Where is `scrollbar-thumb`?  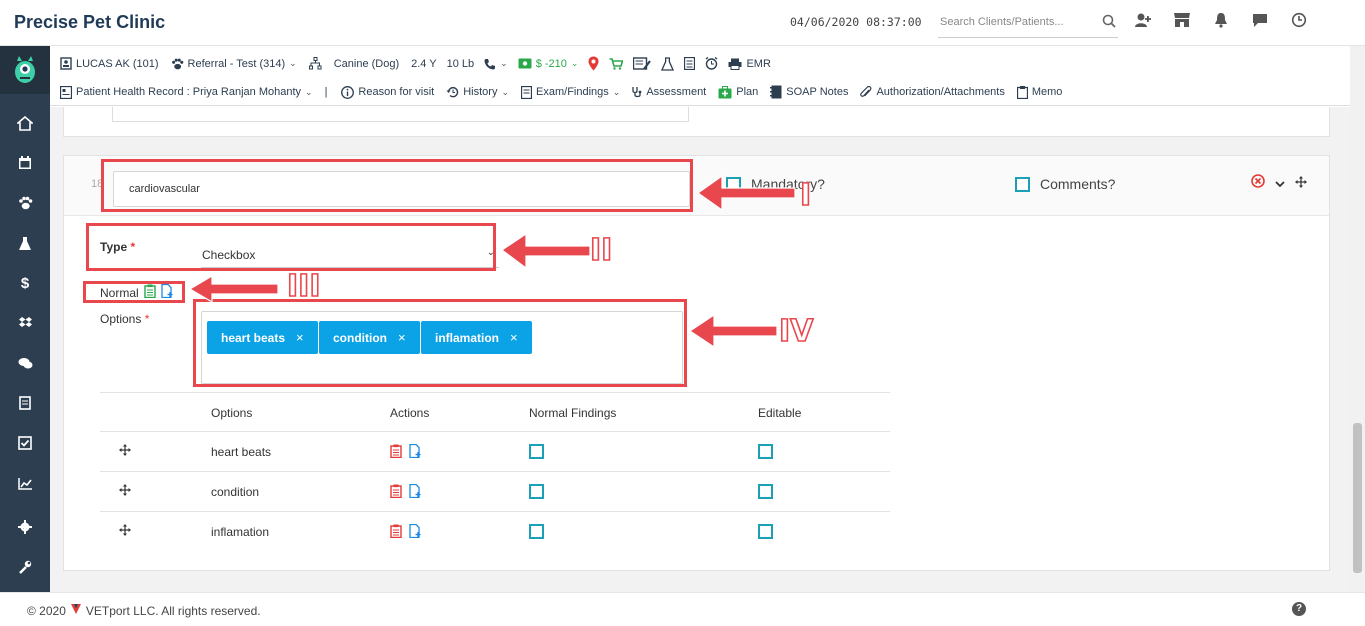 scrollbar-thumb is located at coordinates (1357, 498).